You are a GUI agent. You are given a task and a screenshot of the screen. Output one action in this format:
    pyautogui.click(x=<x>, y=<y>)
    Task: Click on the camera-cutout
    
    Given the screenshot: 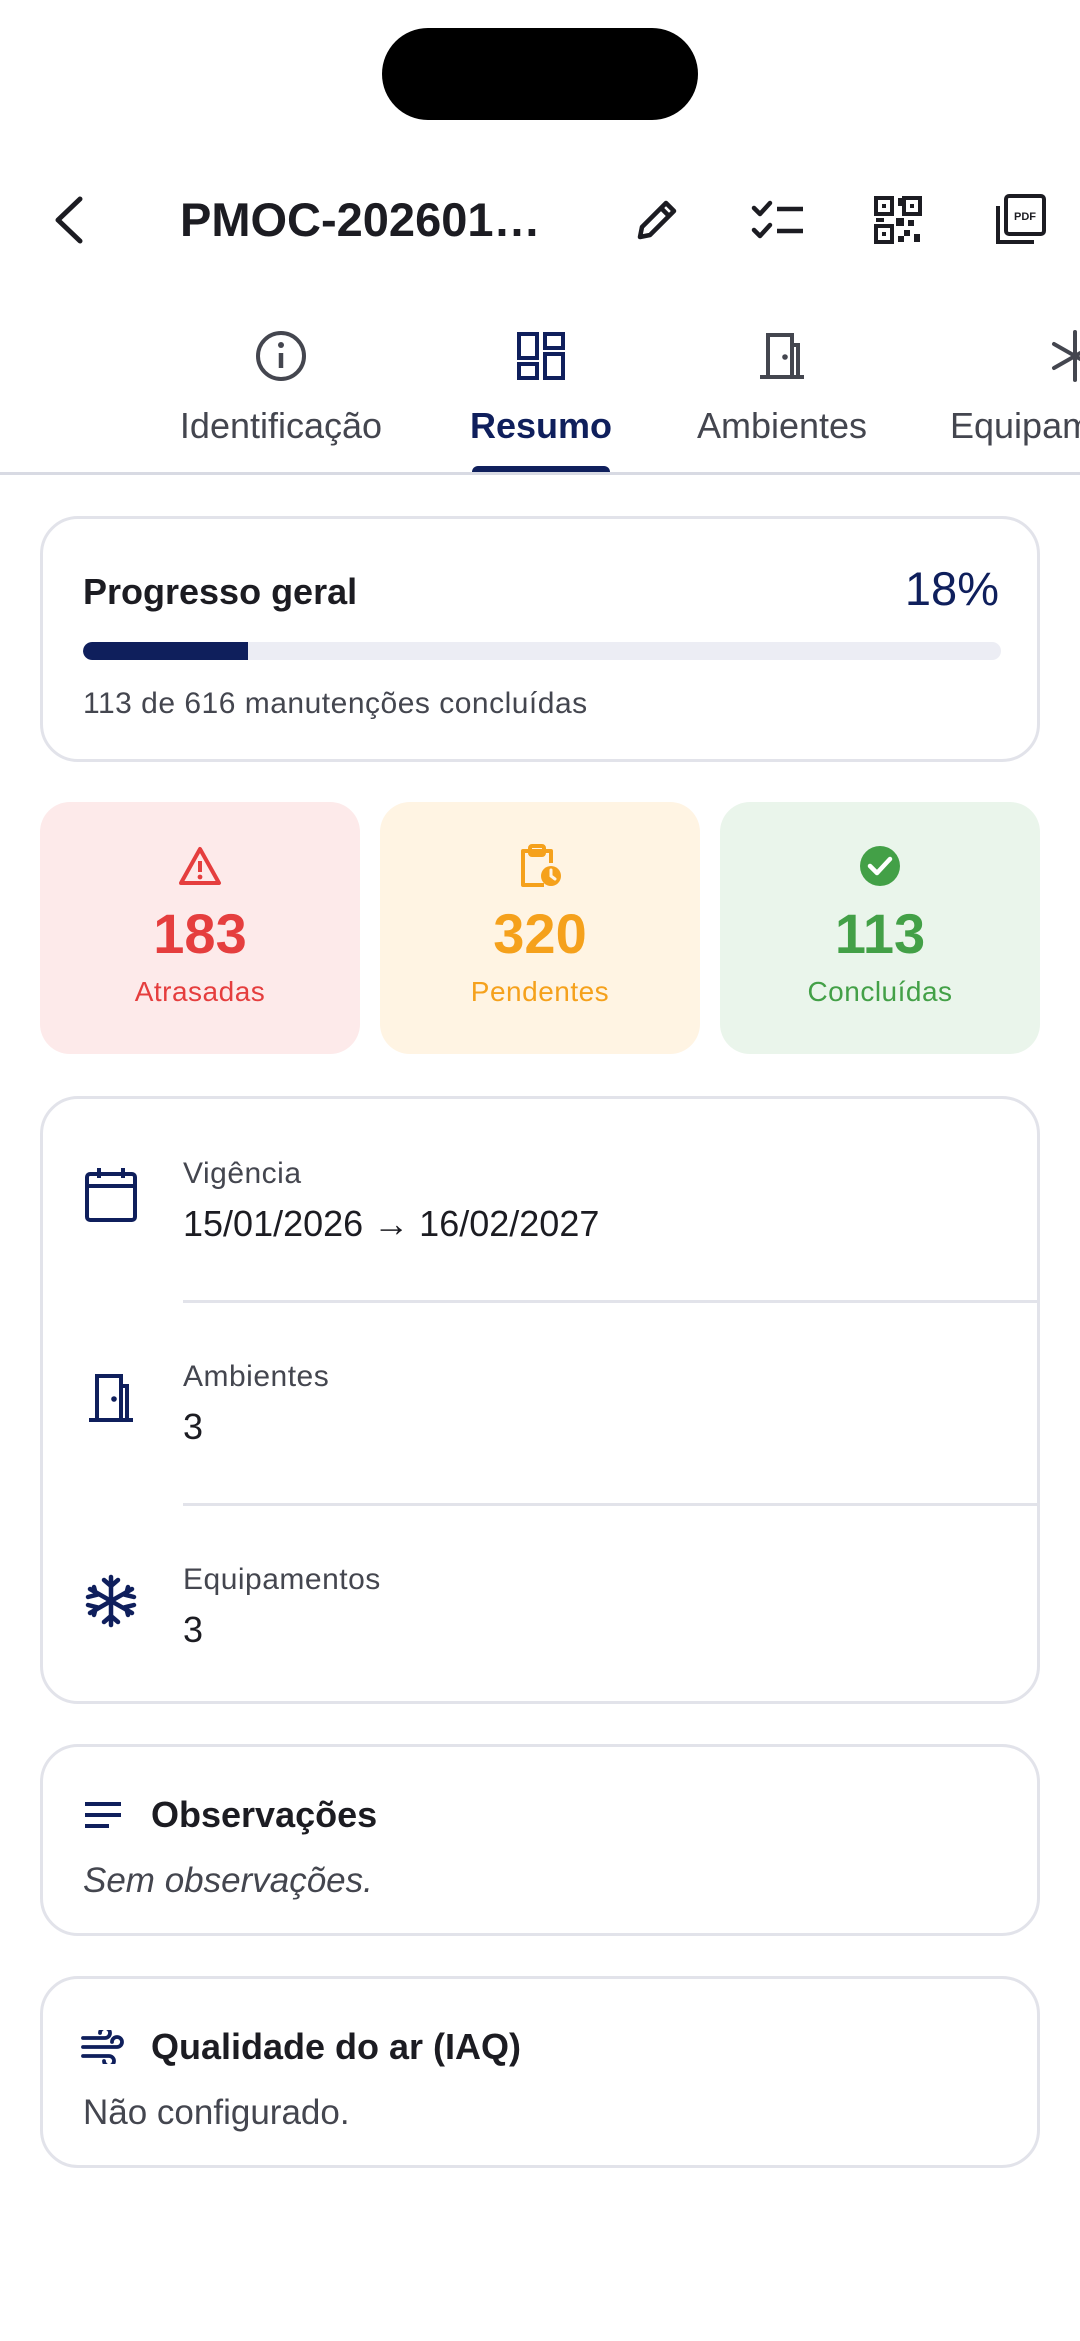 What is the action you would take?
    pyautogui.click(x=540, y=74)
    